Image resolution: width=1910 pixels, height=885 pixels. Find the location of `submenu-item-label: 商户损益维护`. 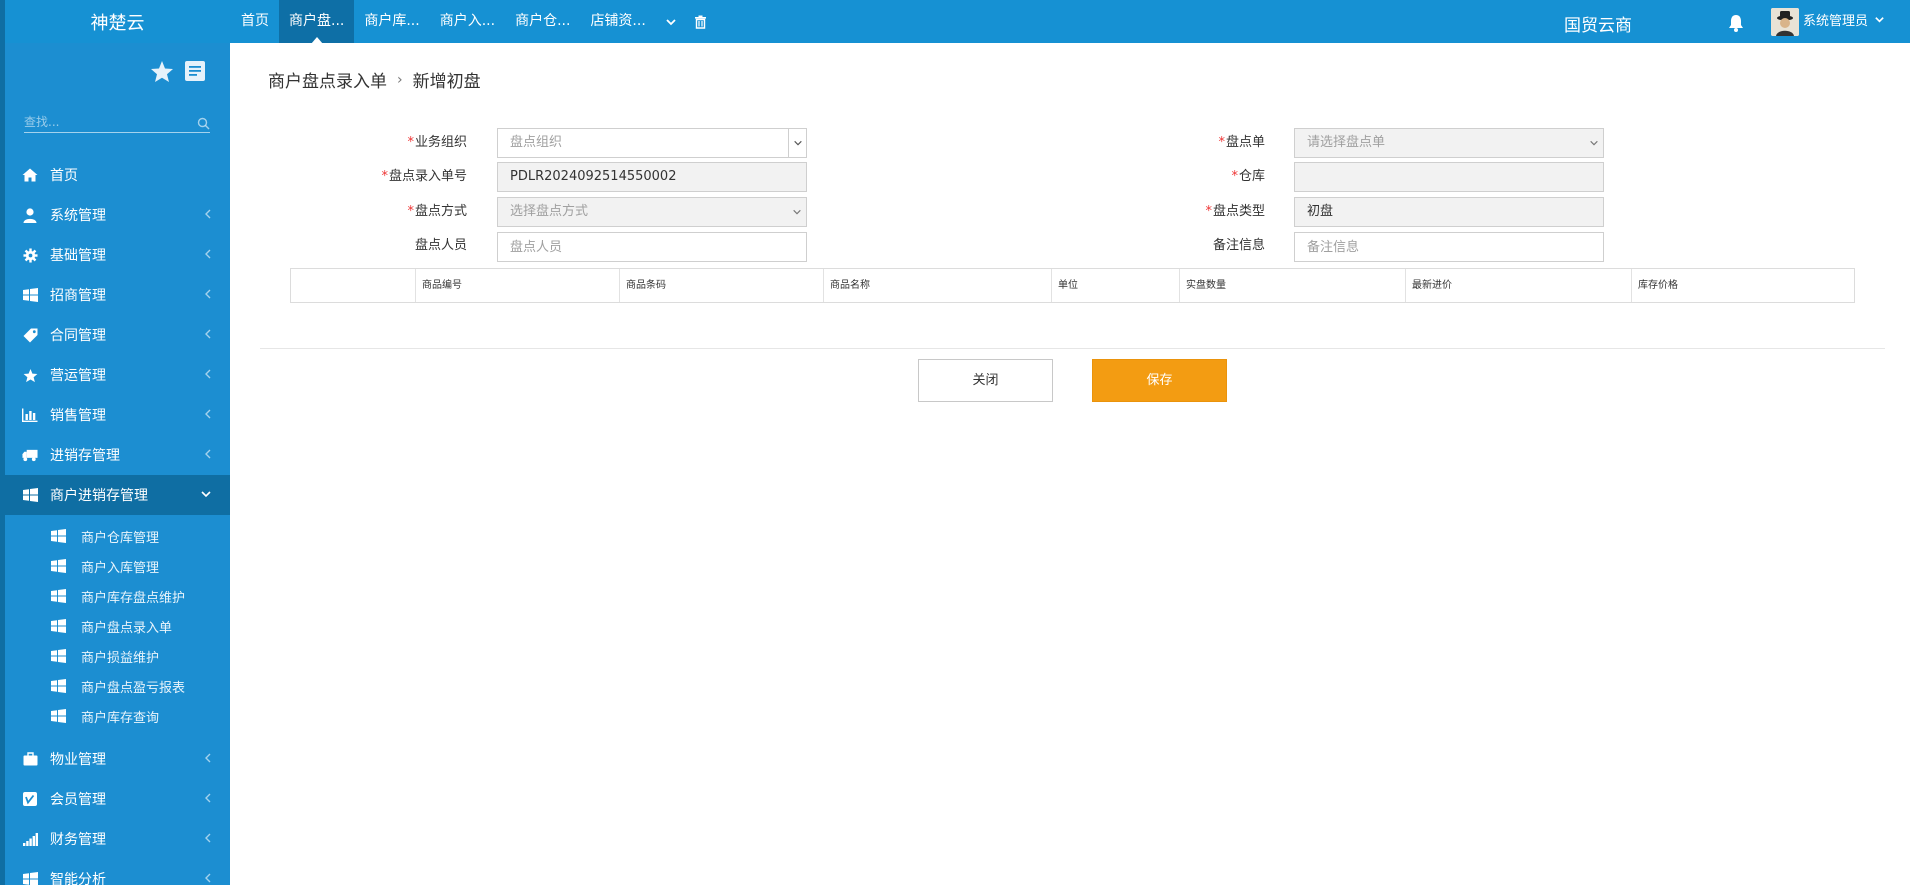

submenu-item-label: 商户损益维护 is located at coordinates (120, 658).